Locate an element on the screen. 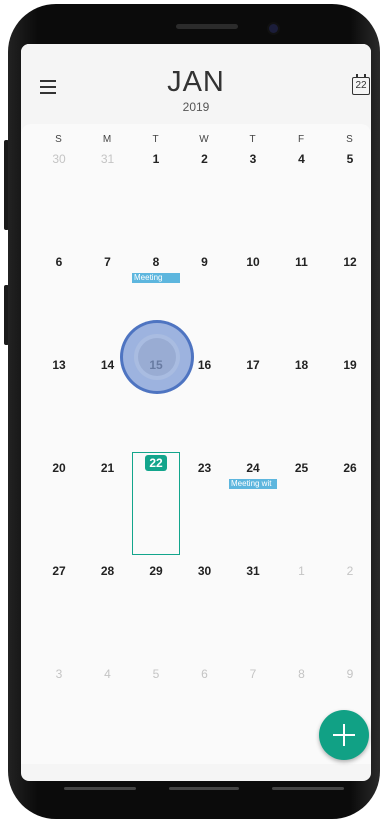 The height and width of the screenshot is (825, 382). day-number: 11 is located at coordinates (301, 262).